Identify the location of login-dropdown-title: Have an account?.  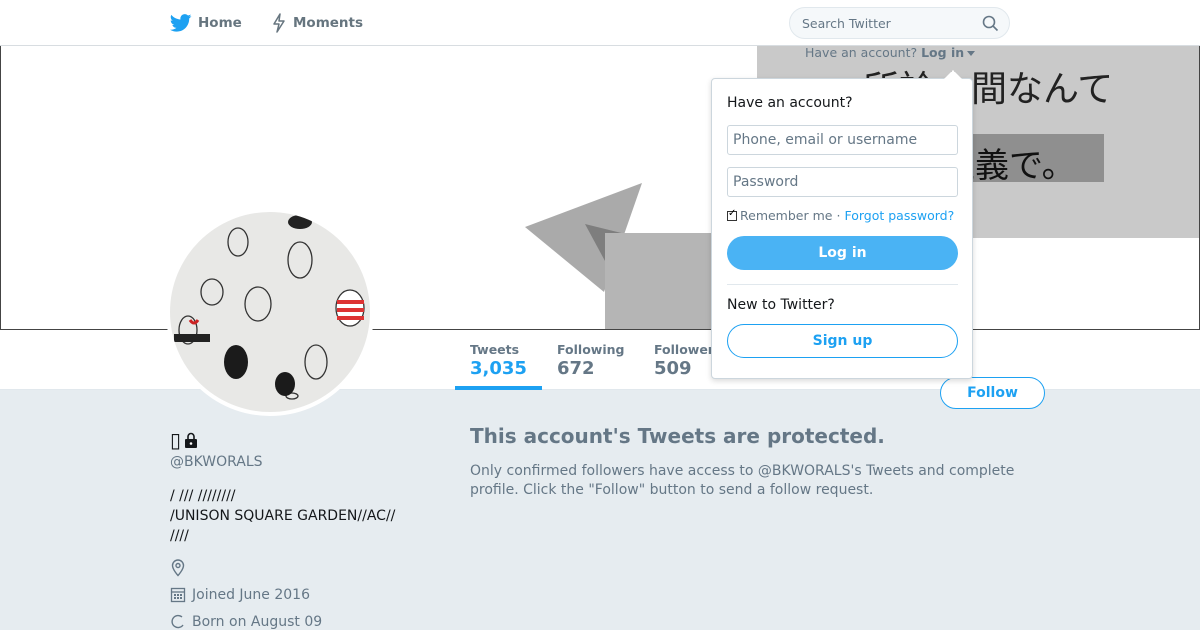
(790, 103).